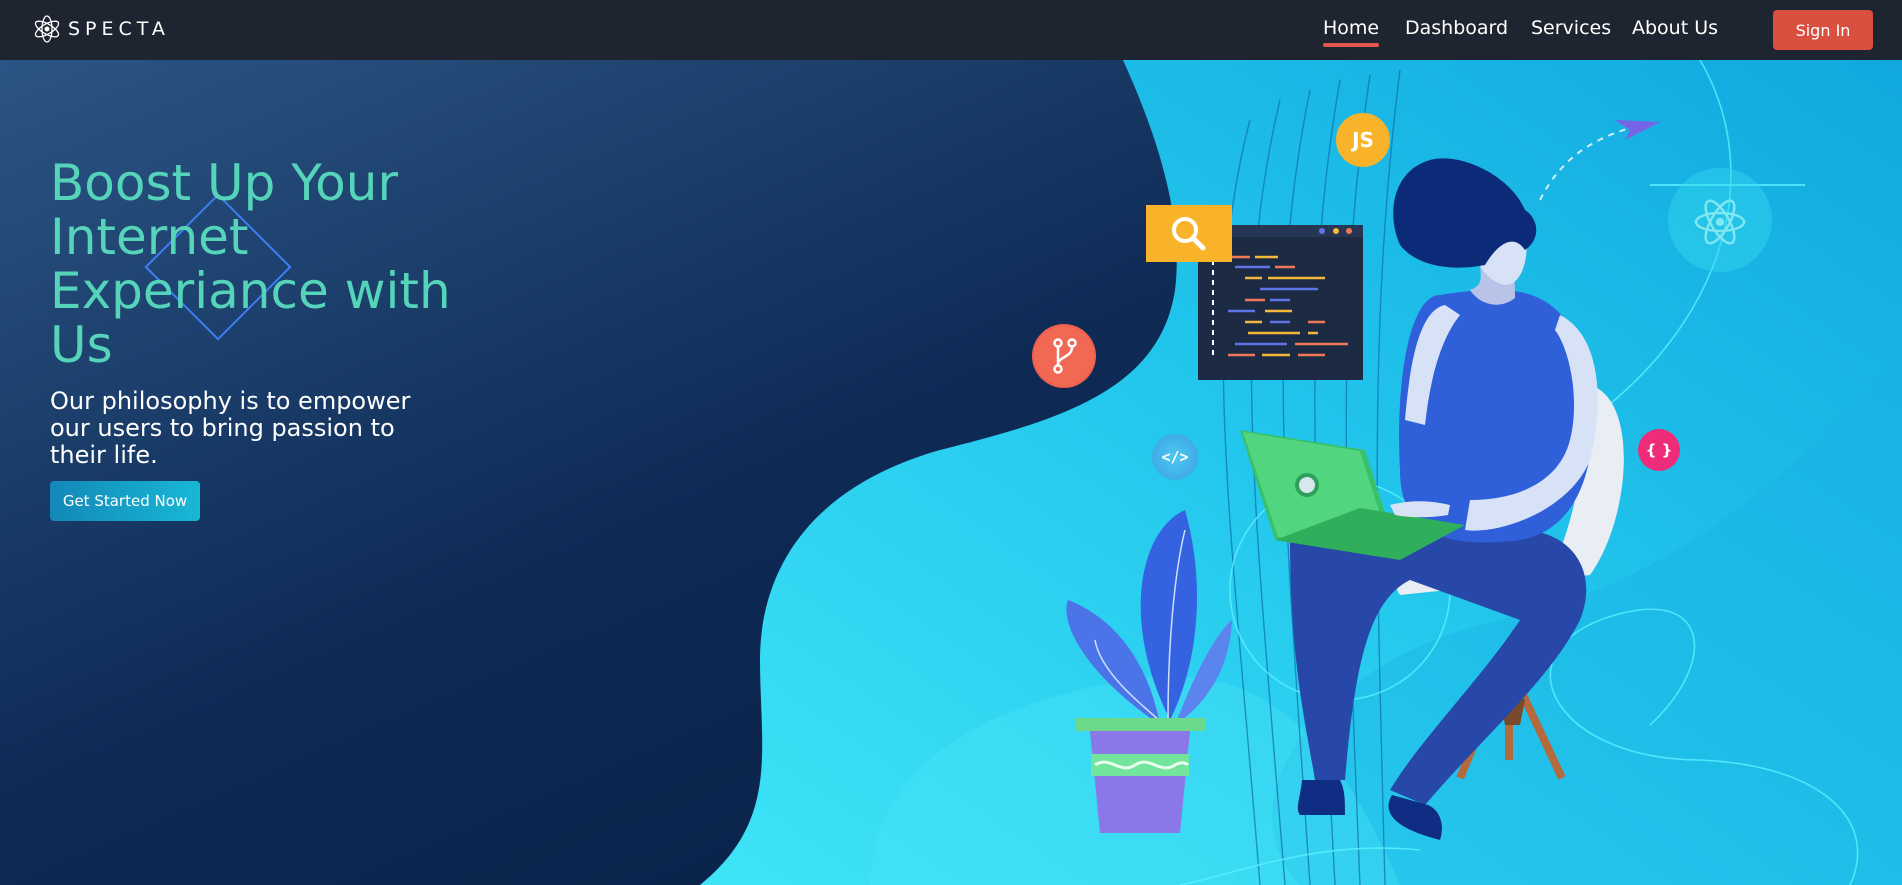 This screenshot has width=1902, height=885. I want to click on nav-dashboard: Dashboard, so click(1456, 28).